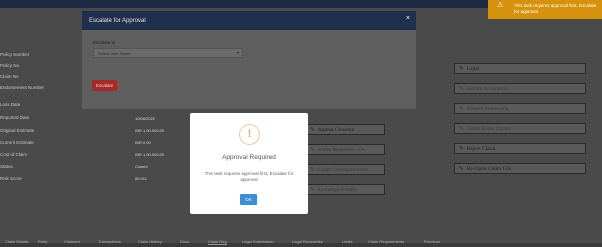  What do you see at coordinates (143, 142) in the screenshot?
I see `field-value: INR 0.00` at bounding box center [143, 142].